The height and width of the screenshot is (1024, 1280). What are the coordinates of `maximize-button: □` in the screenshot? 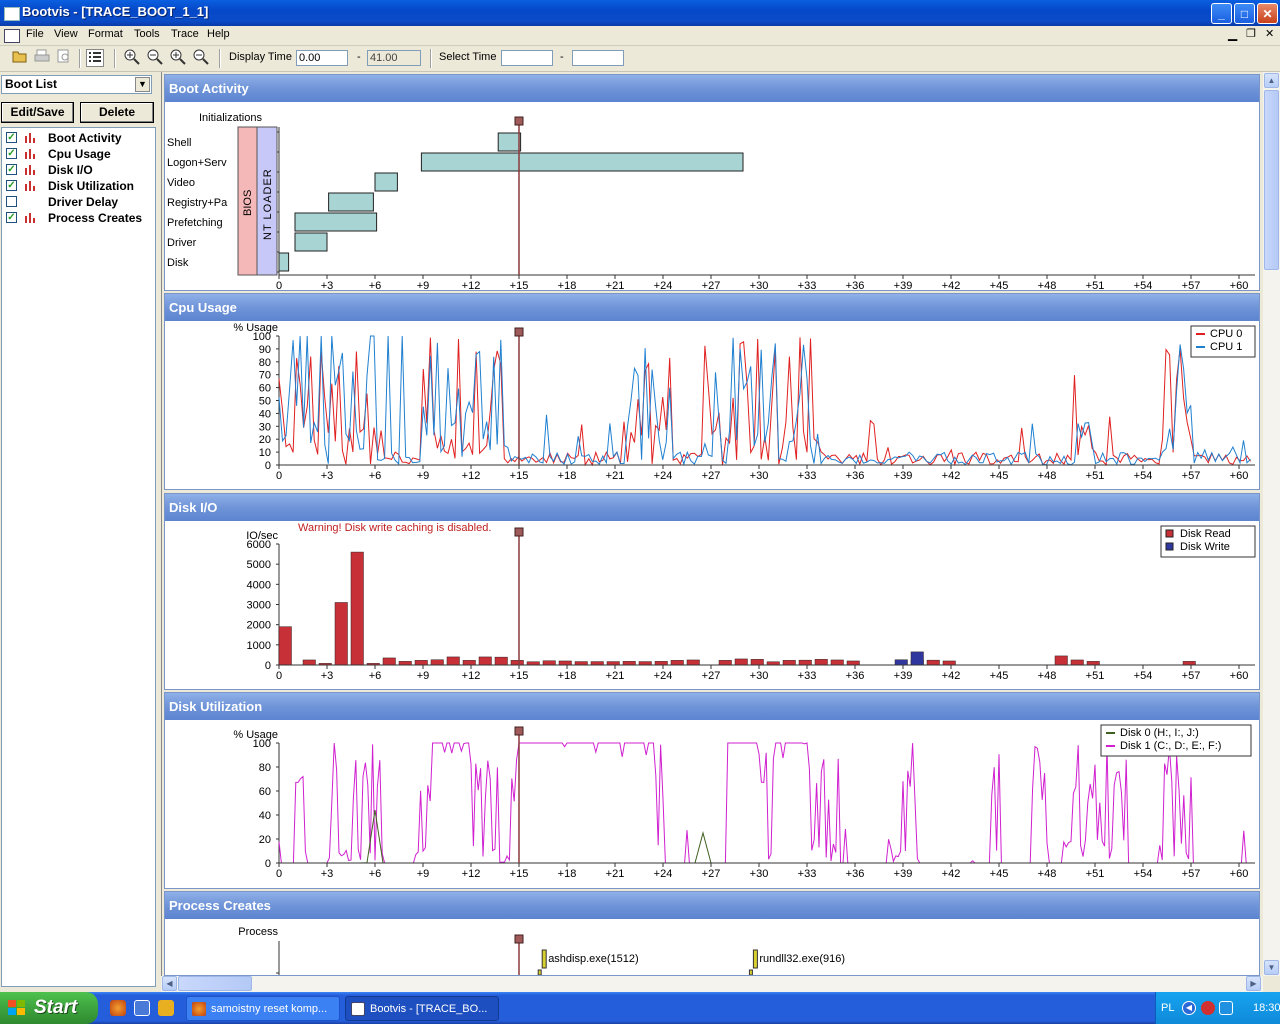 It's located at (1244, 13).